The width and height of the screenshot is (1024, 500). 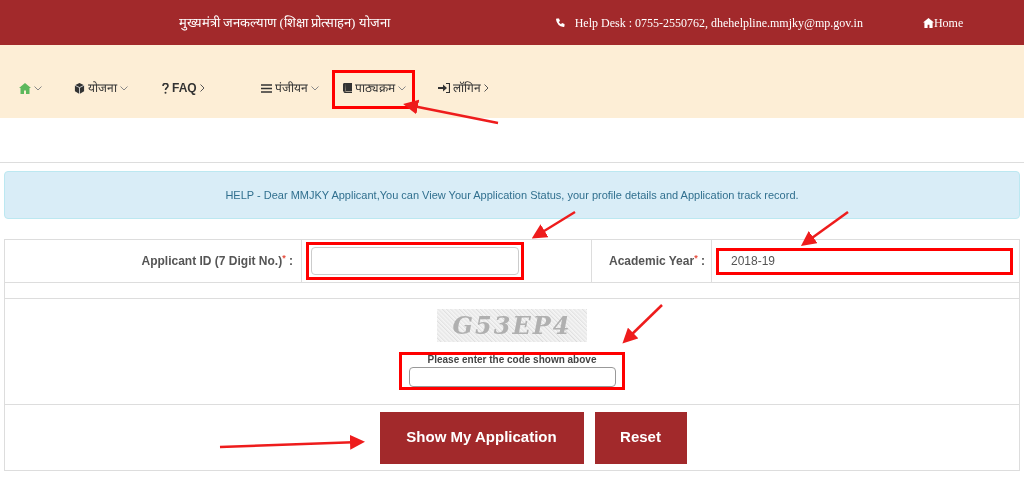 I want to click on home-link: Home, so click(x=943, y=22).